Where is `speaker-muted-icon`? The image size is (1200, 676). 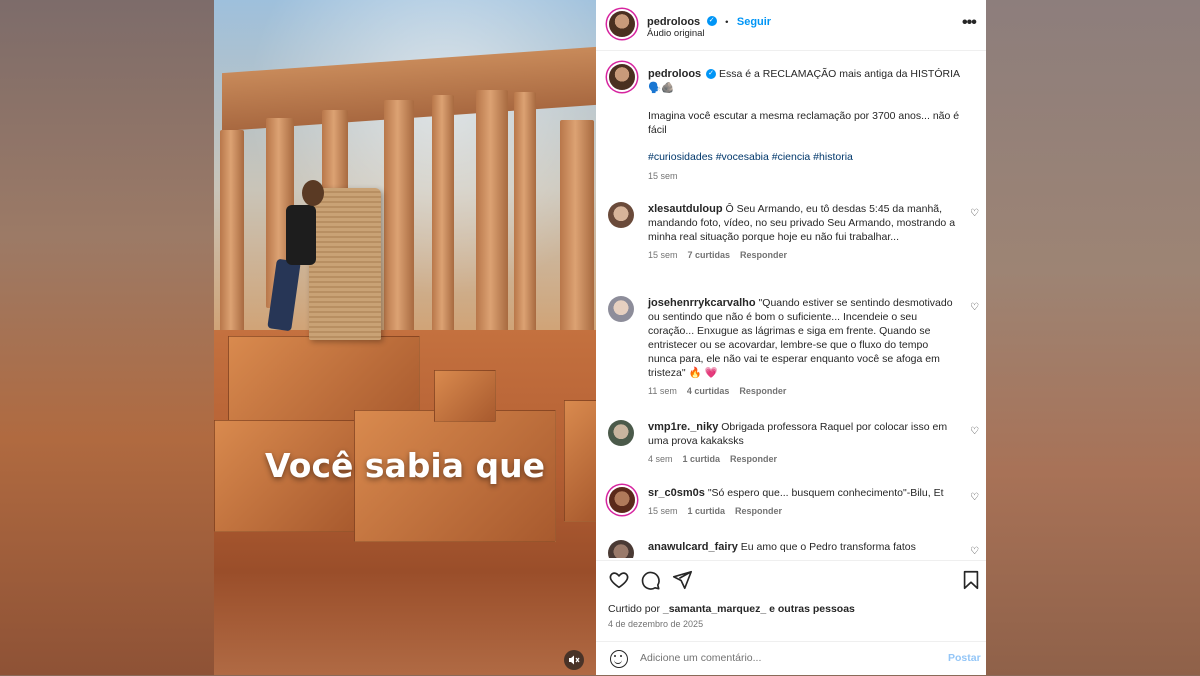
speaker-muted-icon is located at coordinates (574, 660).